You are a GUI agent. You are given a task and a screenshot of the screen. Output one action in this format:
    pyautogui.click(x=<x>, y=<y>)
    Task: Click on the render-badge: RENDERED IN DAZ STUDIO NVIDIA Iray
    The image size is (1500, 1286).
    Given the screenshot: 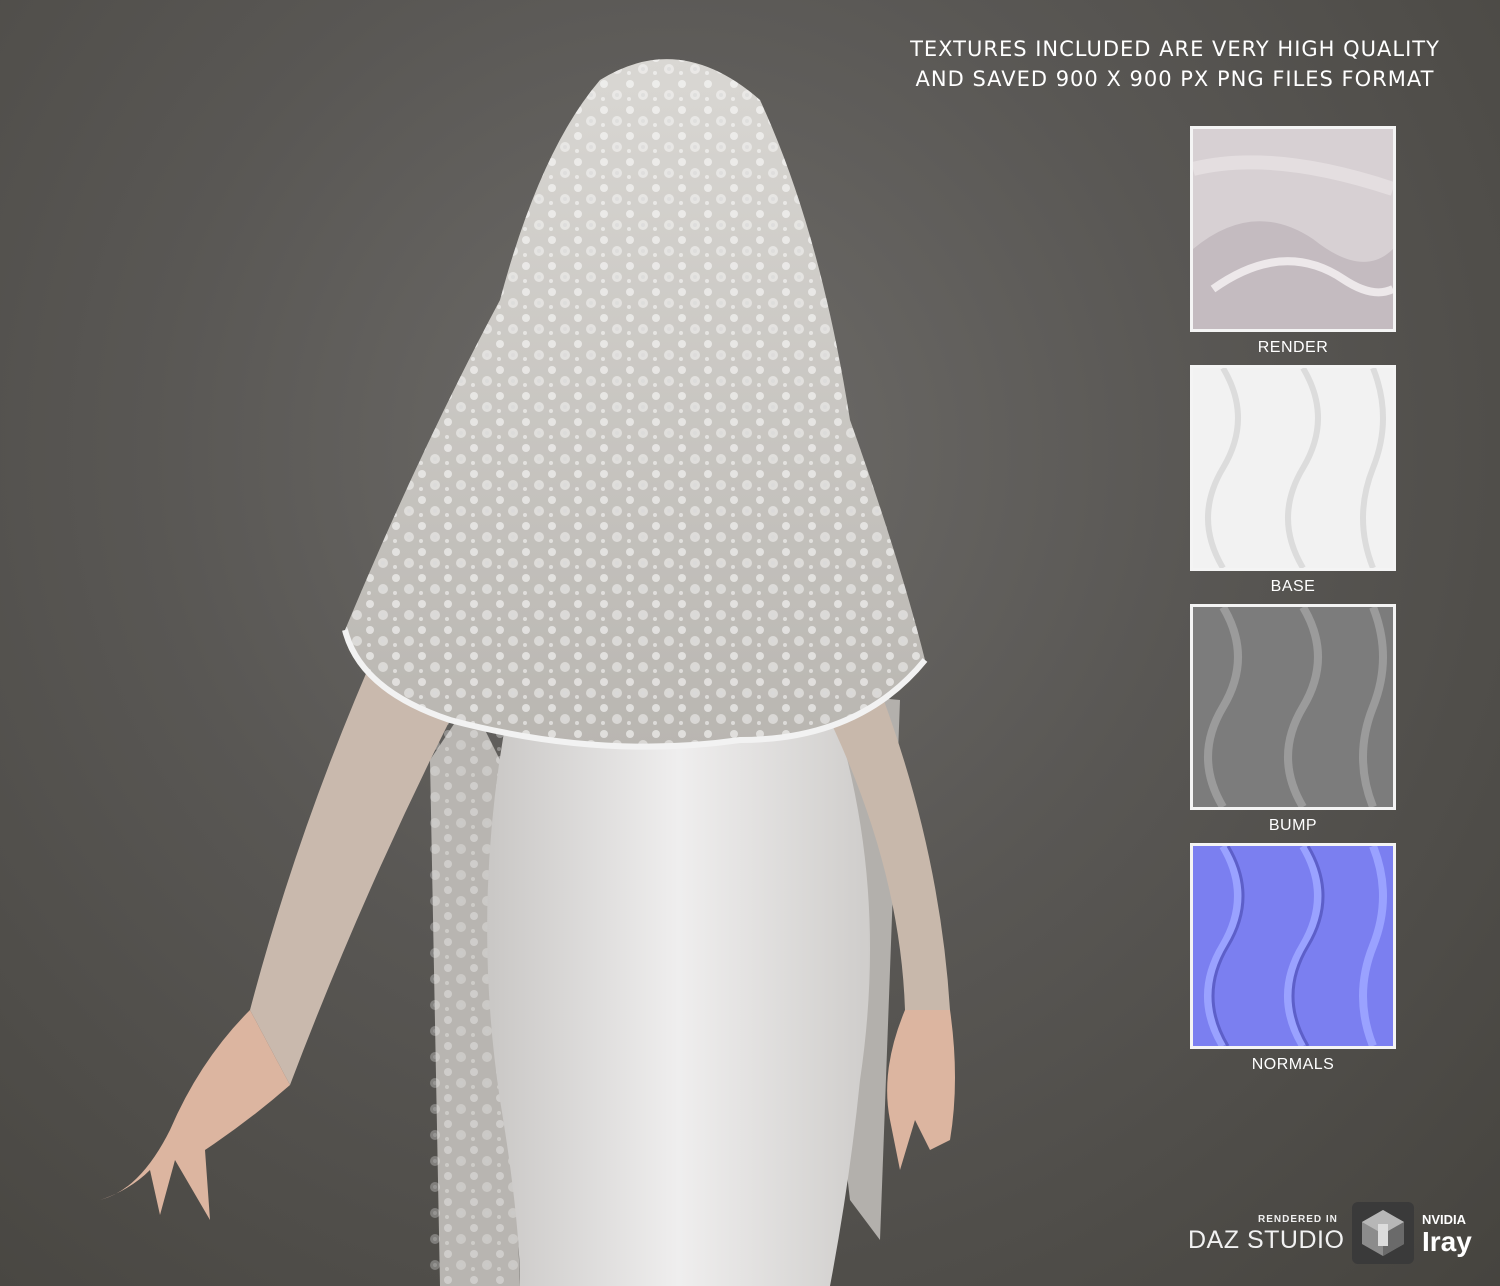 What is the action you would take?
    pyautogui.click(x=1333, y=1233)
    